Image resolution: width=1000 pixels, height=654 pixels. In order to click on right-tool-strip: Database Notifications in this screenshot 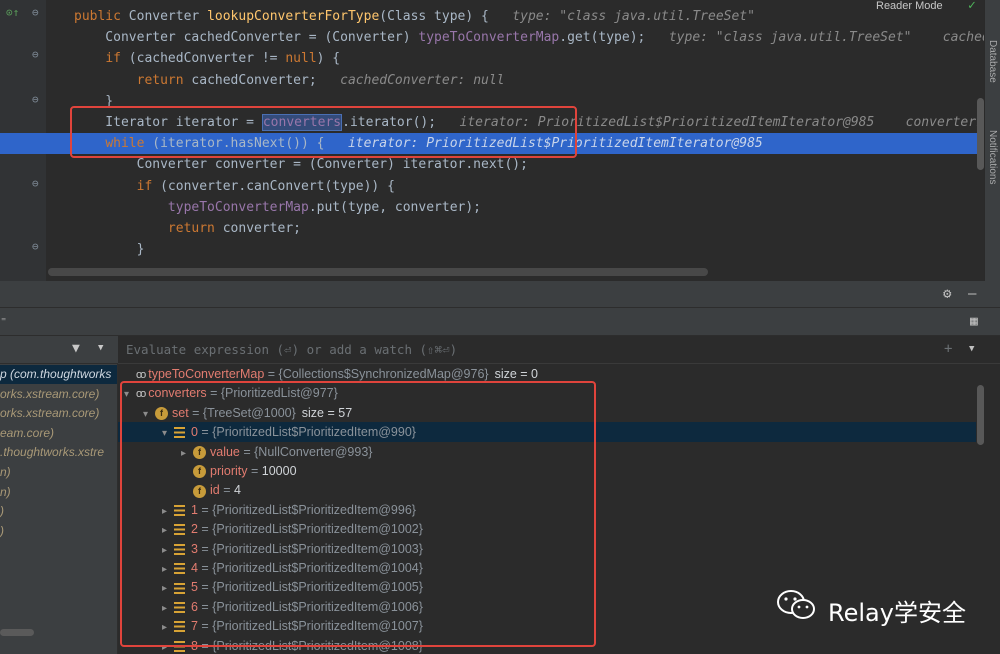, I will do `click(992, 140)`.